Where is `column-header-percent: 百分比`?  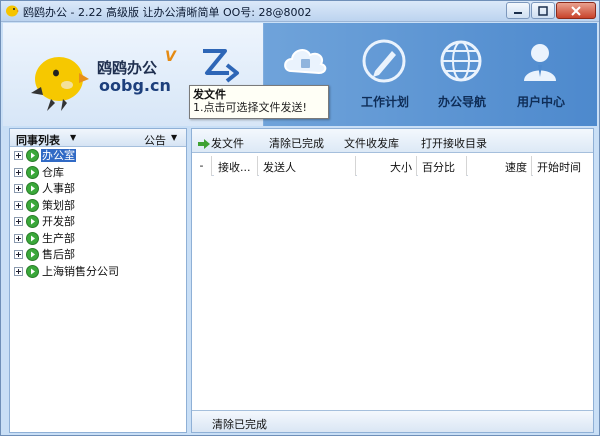 column-header-percent: 百分比 is located at coordinates (442, 166).